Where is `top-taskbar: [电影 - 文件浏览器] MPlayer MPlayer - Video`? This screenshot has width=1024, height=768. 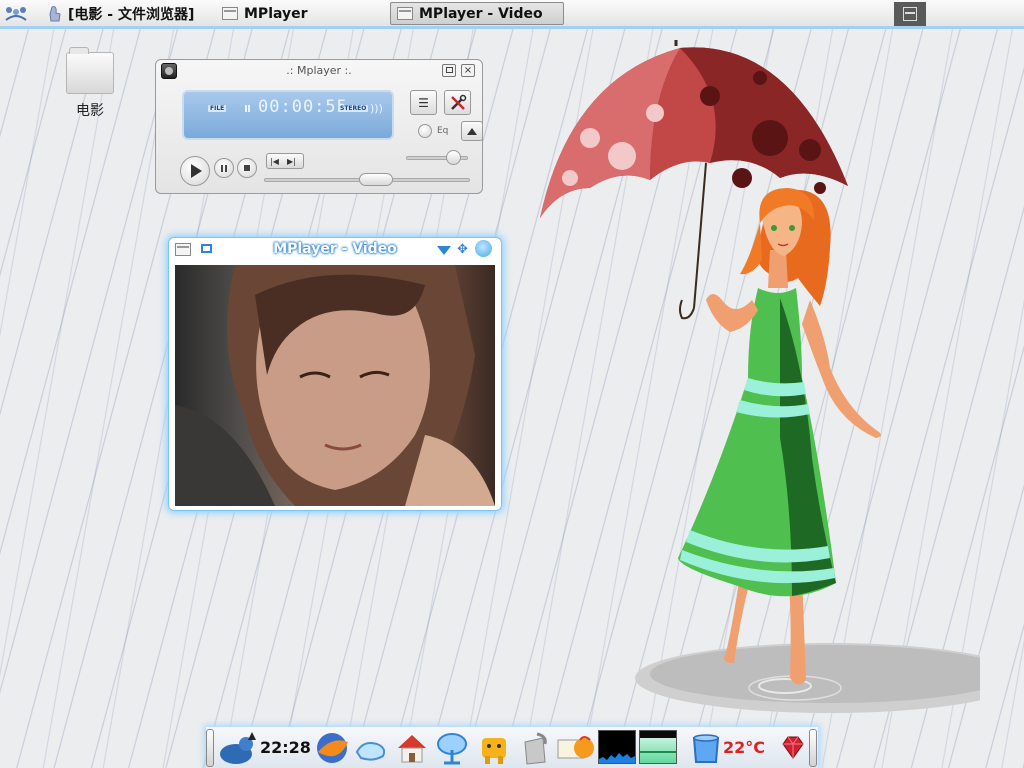
top-taskbar: [电影 - 文件浏览器] MPlayer MPlayer - Video is located at coordinates (512, 14).